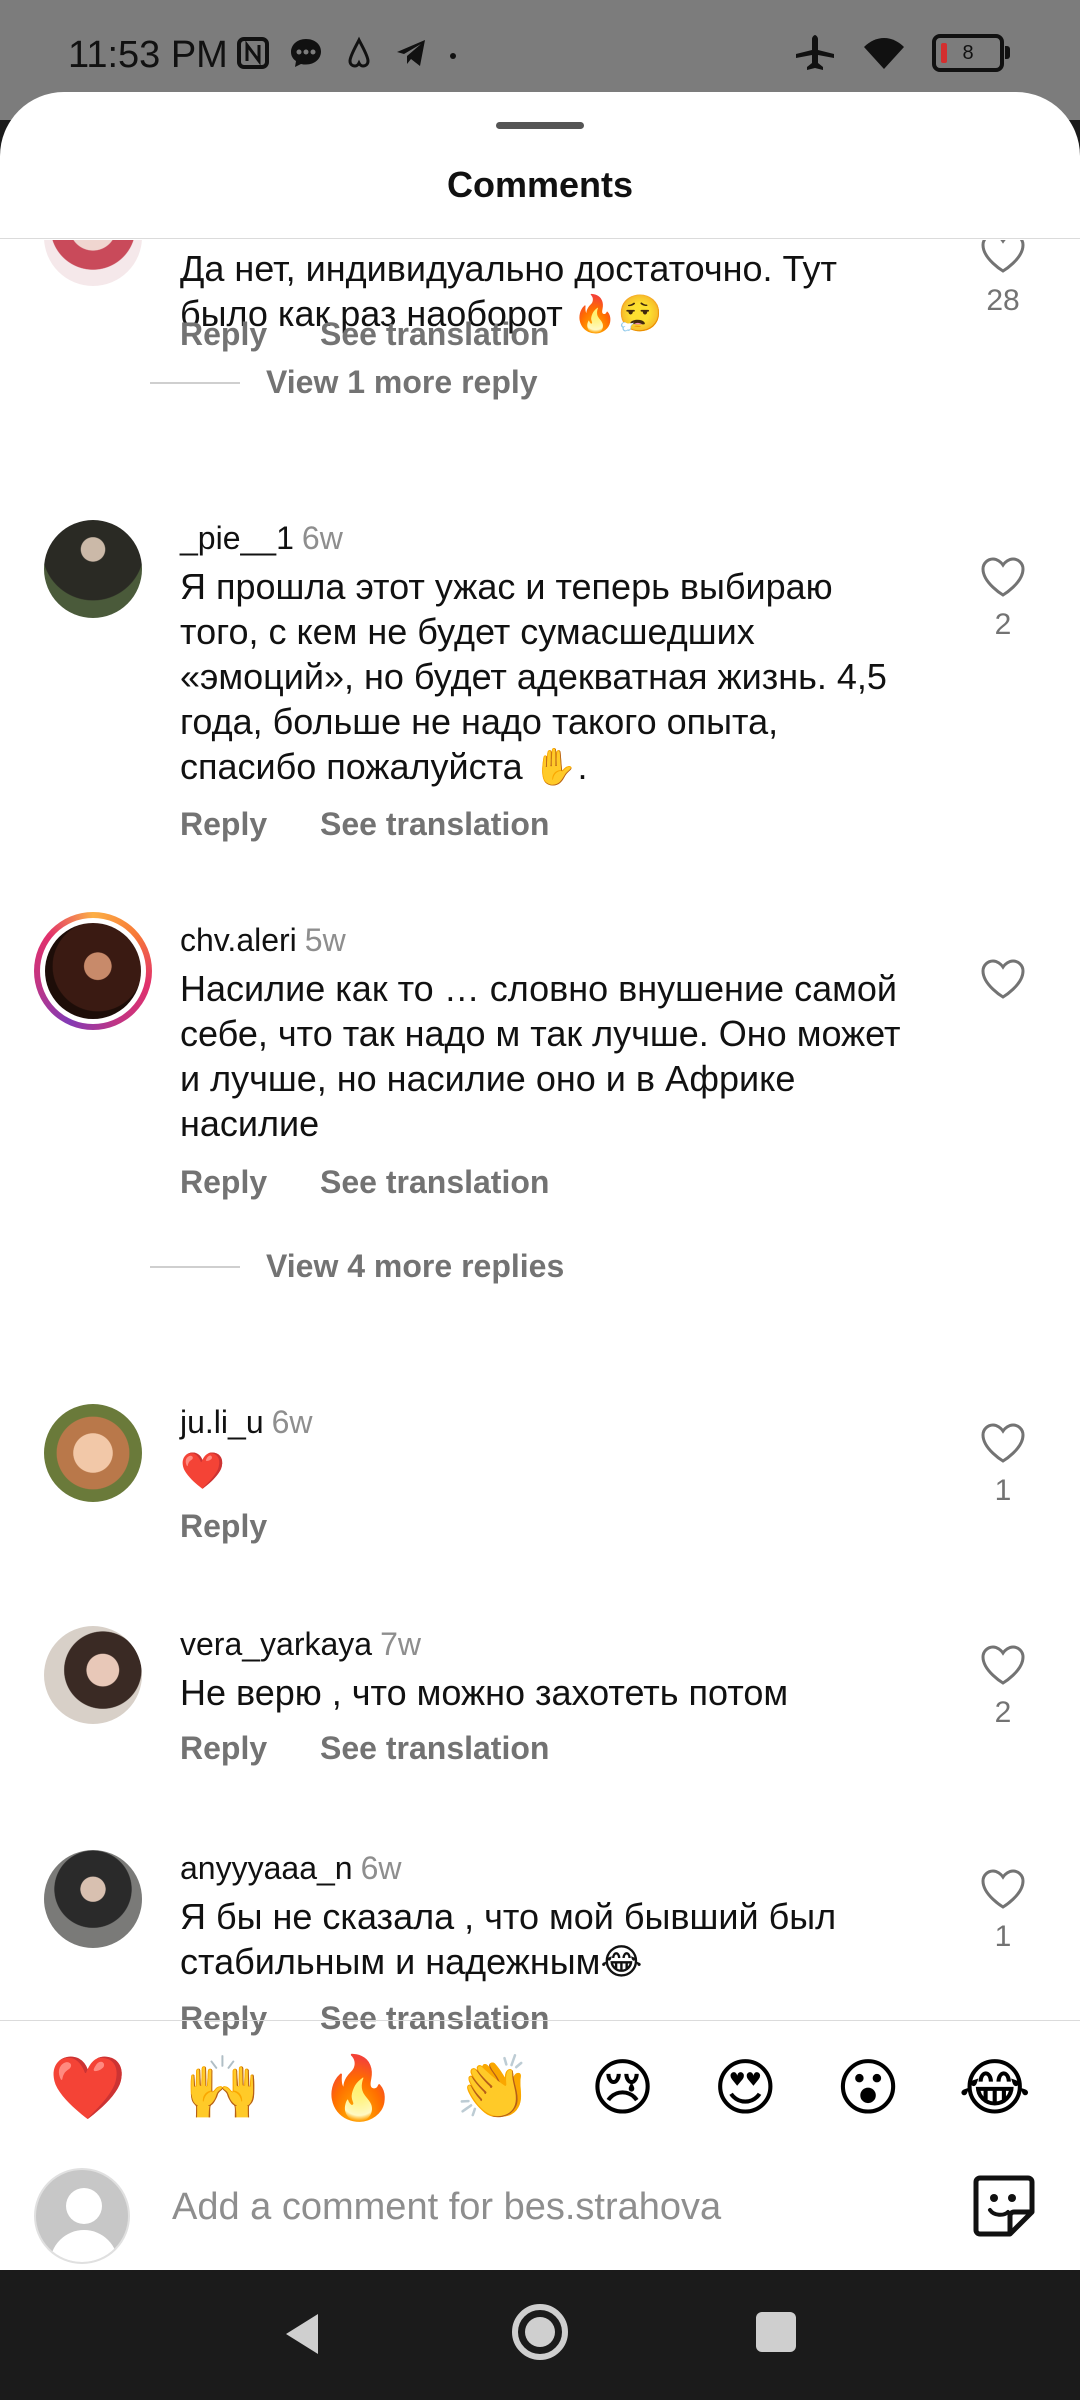 Image resolution: width=1080 pixels, height=2400 pixels. I want to click on username: vera_yarkaya, so click(276, 1644).